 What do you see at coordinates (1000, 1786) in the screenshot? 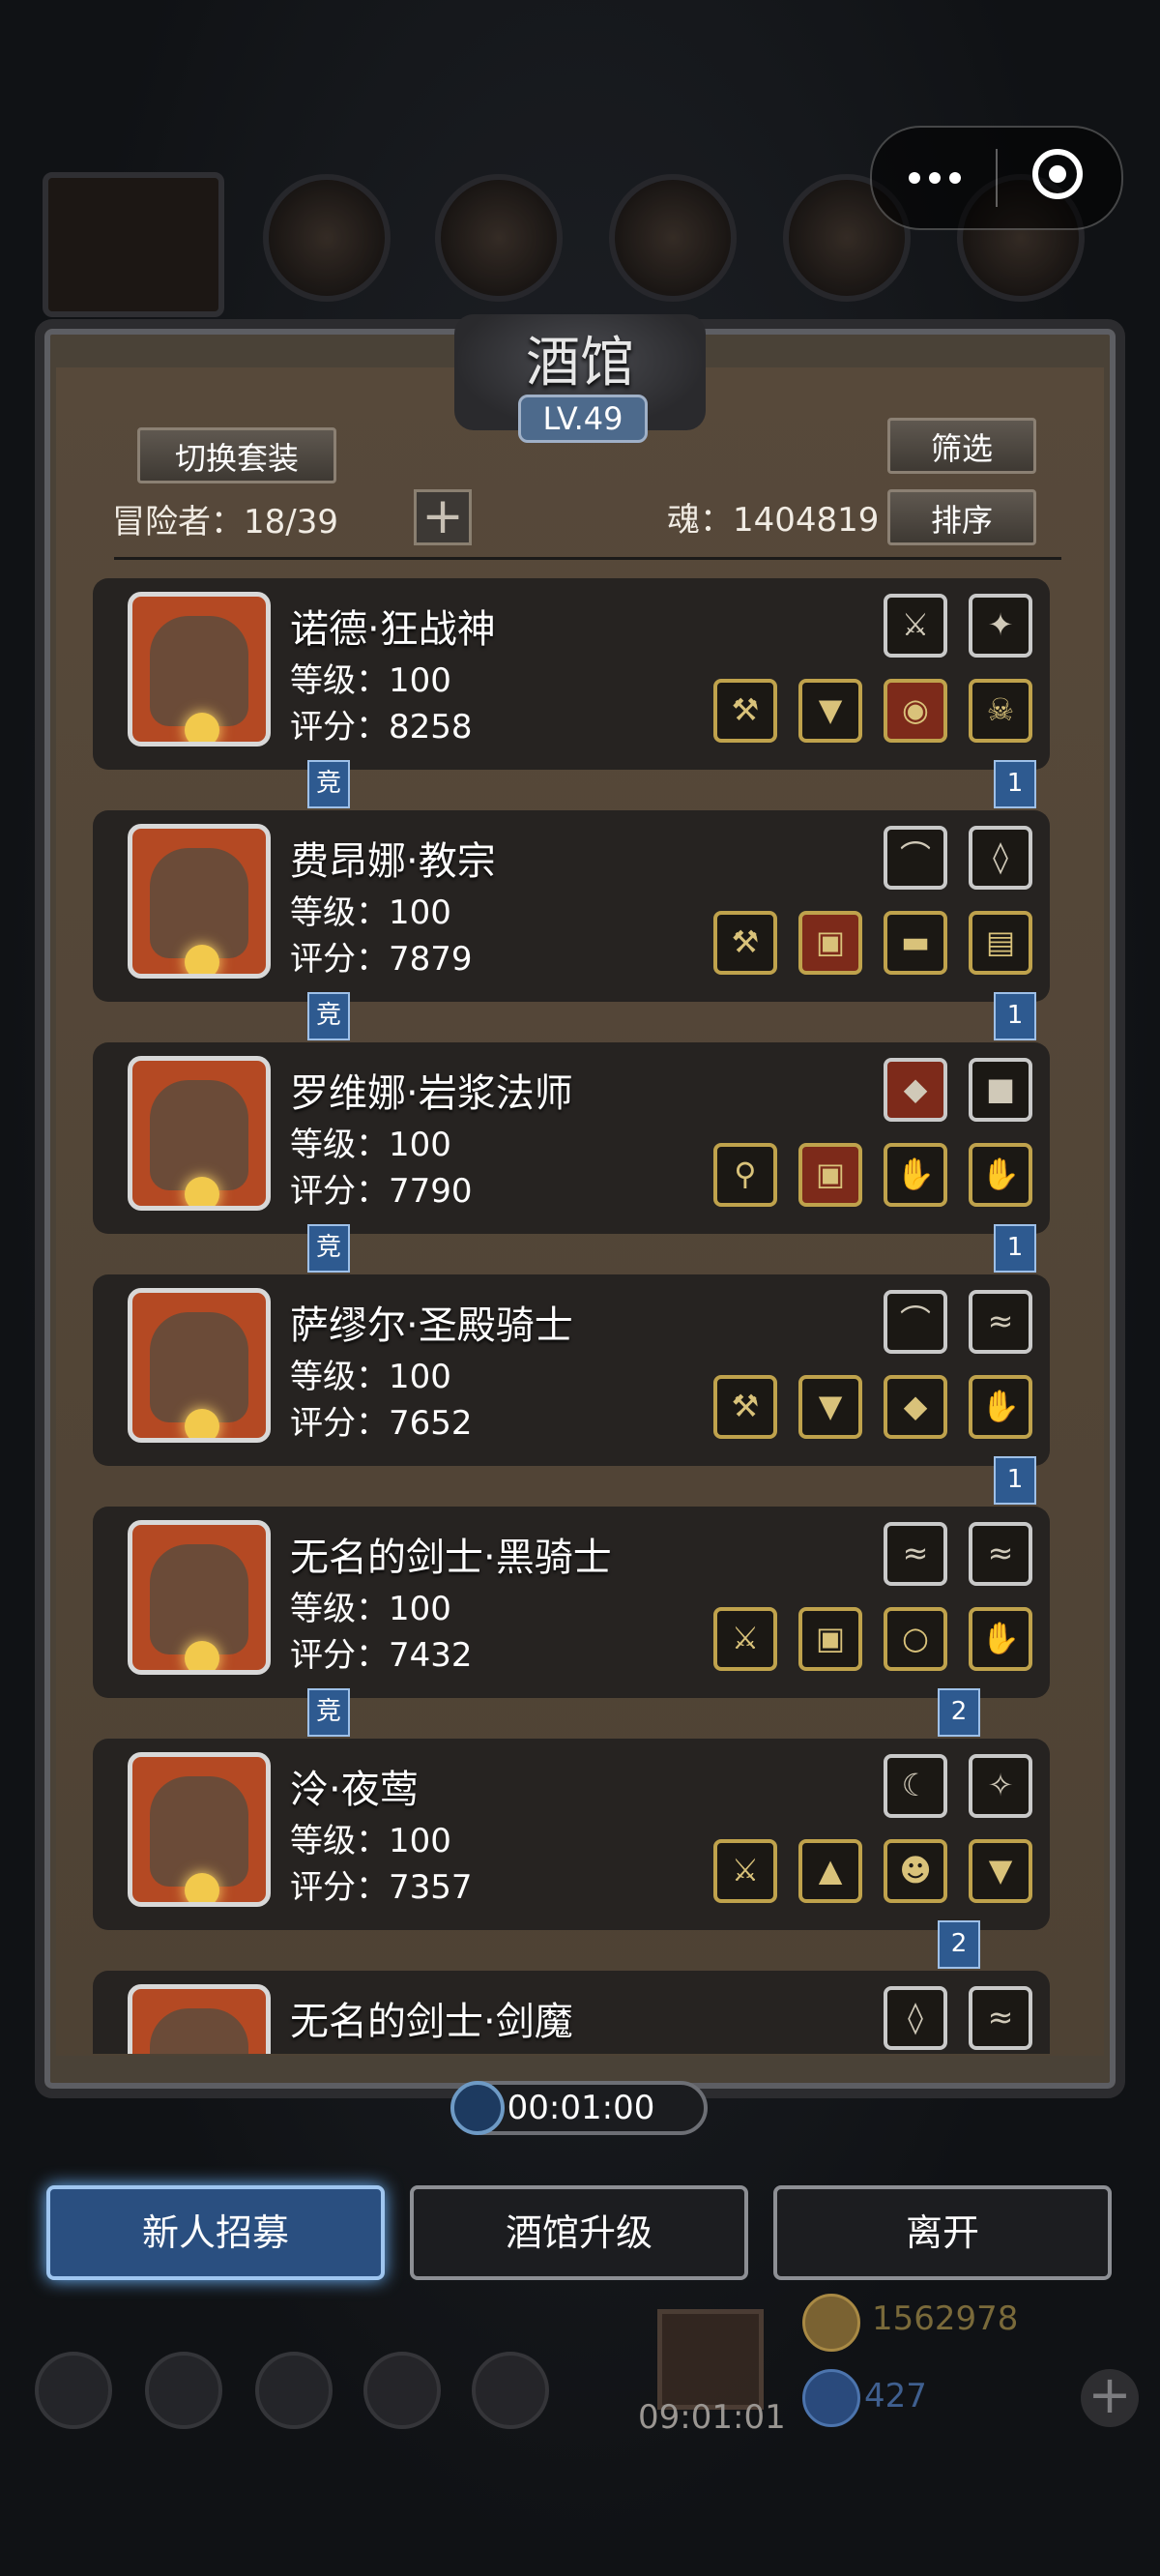
I see `emblem-icon: ✧` at bounding box center [1000, 1786].